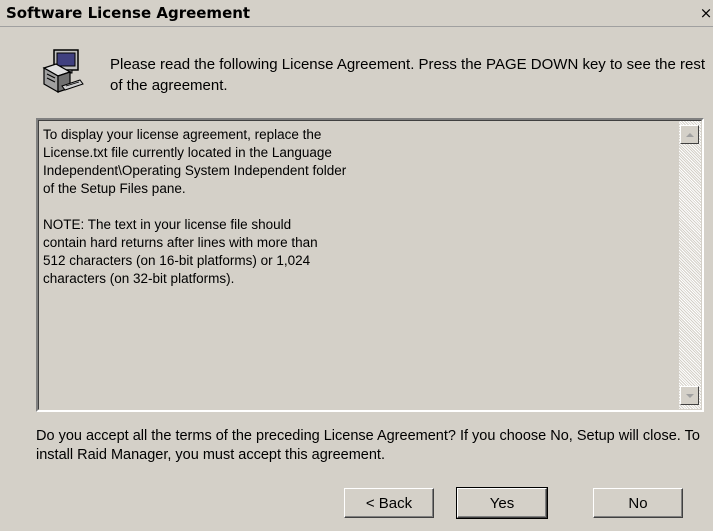 This screenshot has height=531, width=713. Describe the element at coordinates (638, 503) in the screenshot. I see `no-button: No` at that location.